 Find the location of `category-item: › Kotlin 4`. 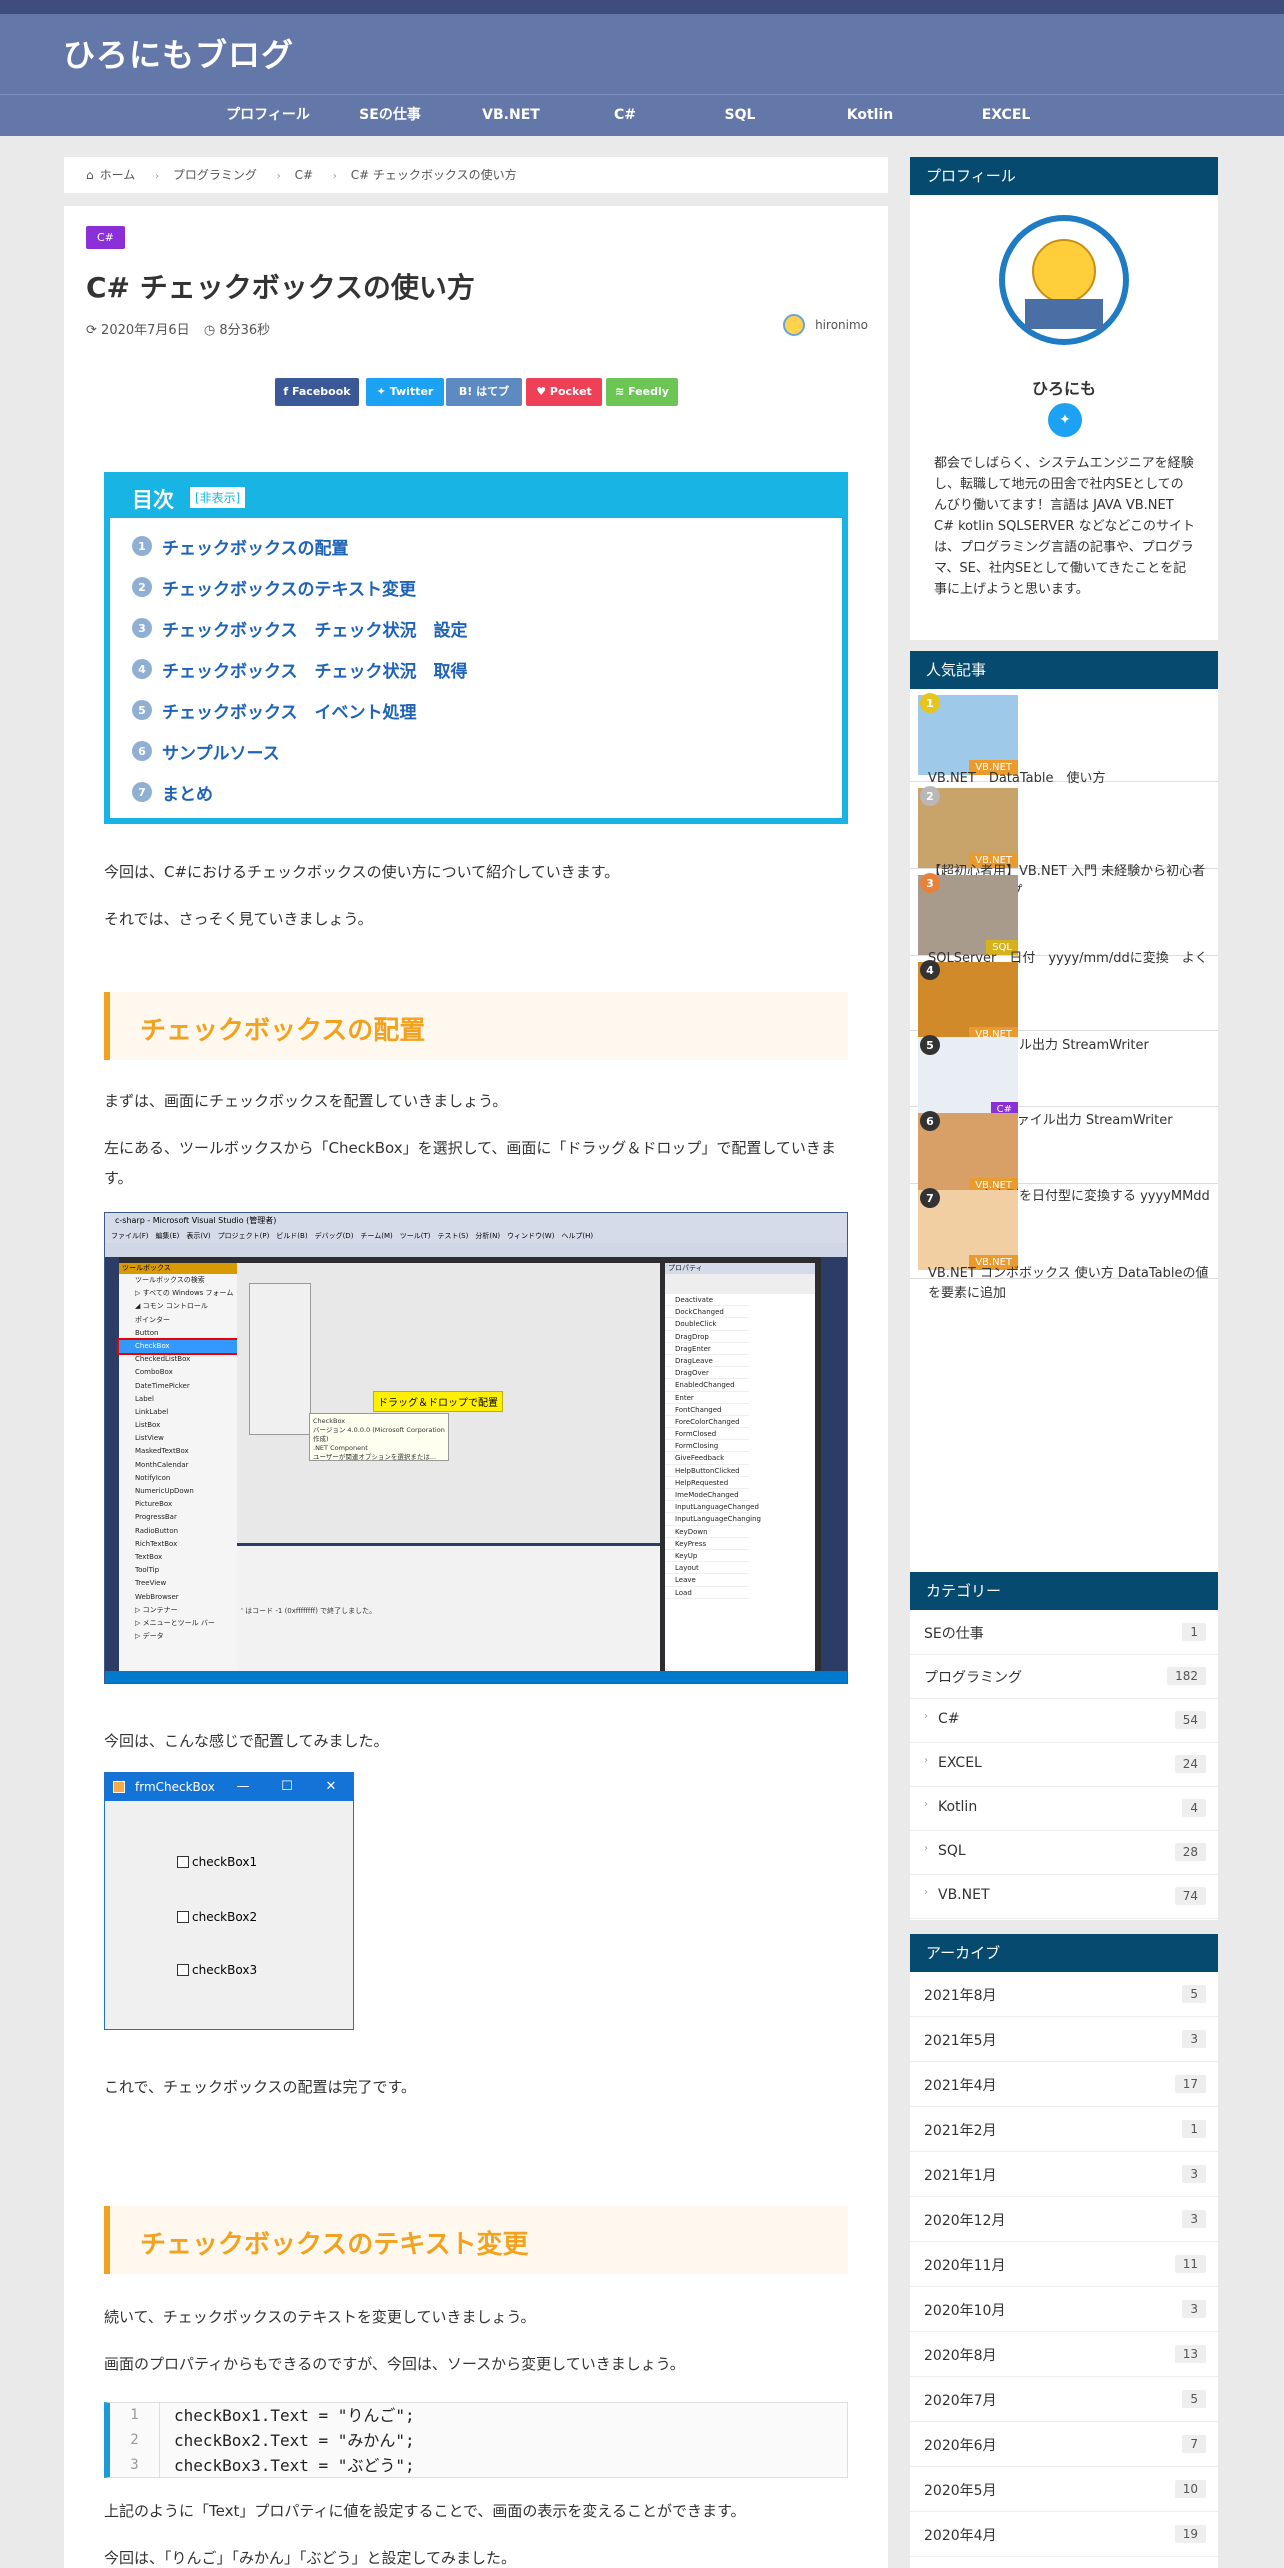

category-item: › Kotlin 4 is located at coordinates (1064, 1808).